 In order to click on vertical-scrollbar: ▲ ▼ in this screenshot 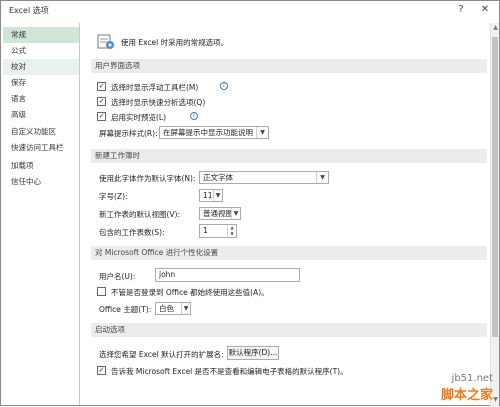, I will do `click(494, 215)`.